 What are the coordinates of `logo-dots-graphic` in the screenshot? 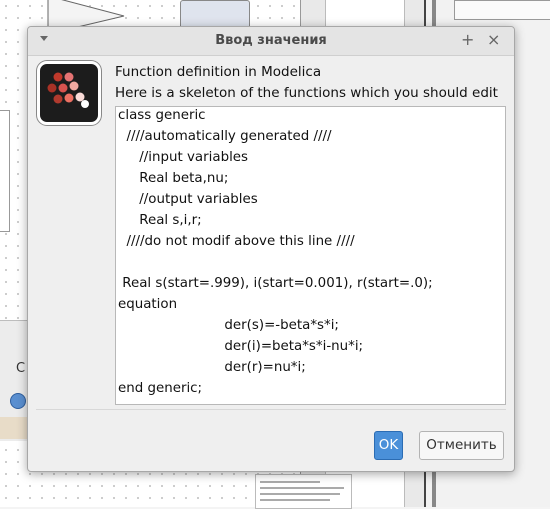 It's located at (68, 90).